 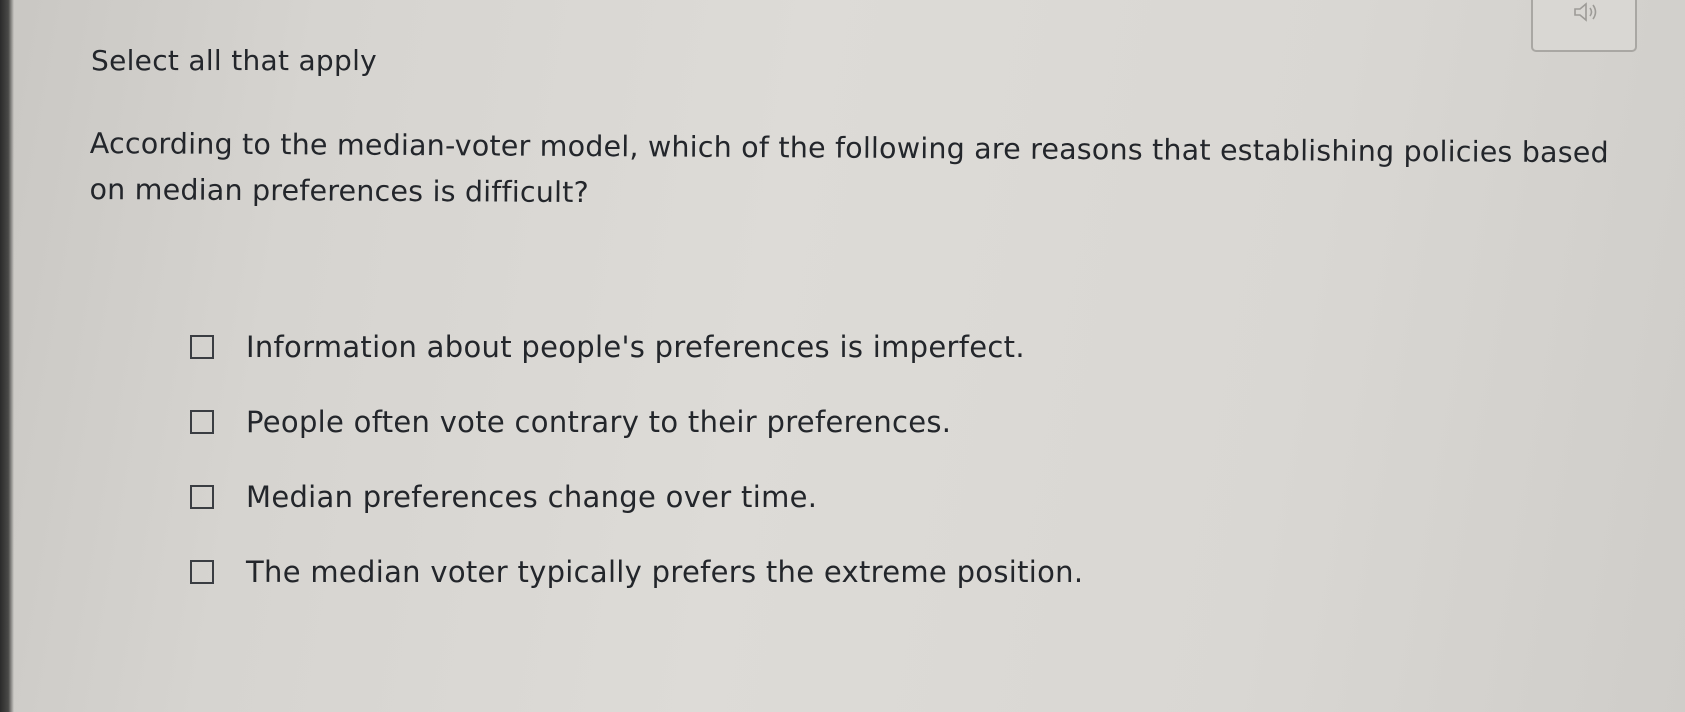 What do you see at coordinates (7, 356) in the screenshot?
I see `screen-bezel` at bounding box center [7, 356].